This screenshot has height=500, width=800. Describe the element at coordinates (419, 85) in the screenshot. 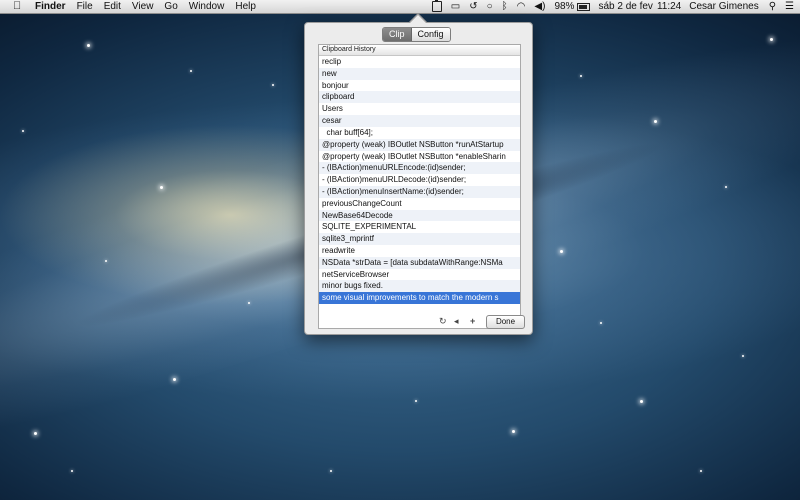

I see `list-item: bonjour` at that location.